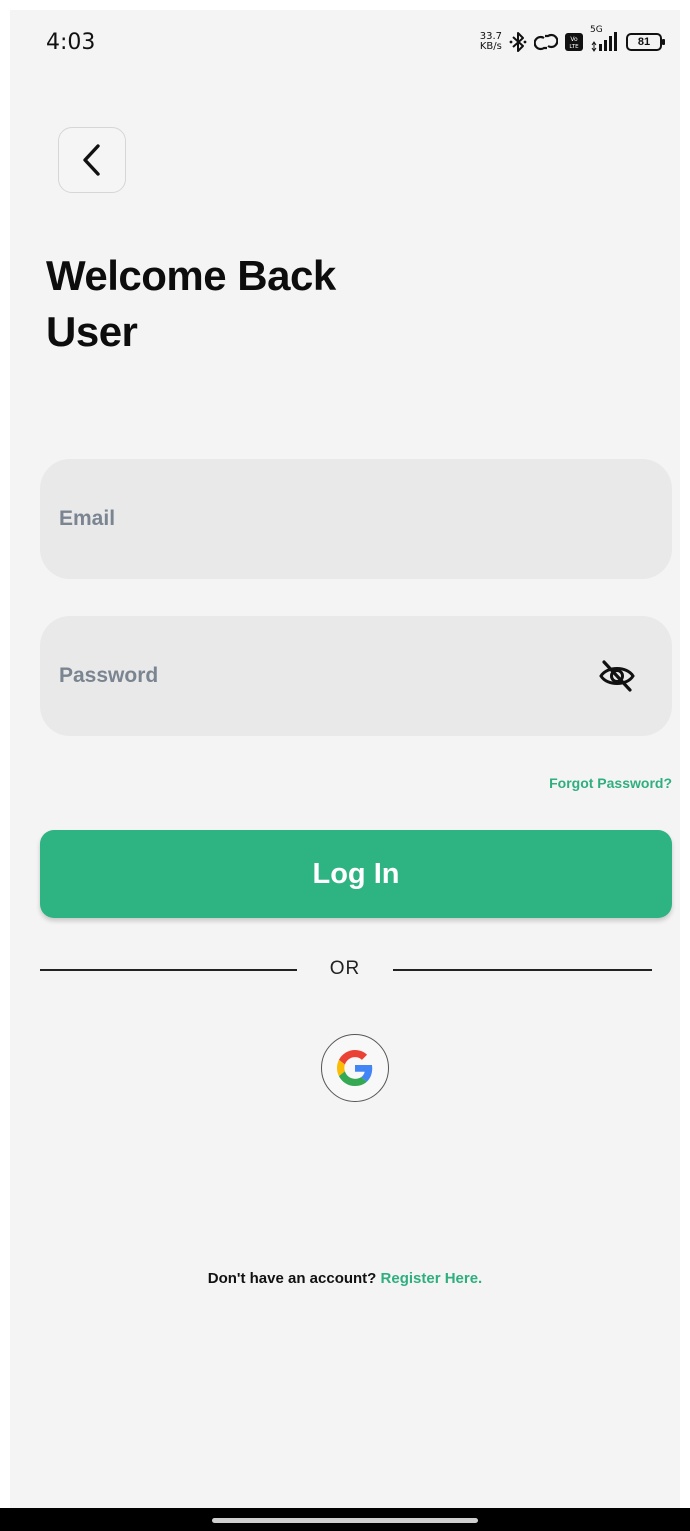 This screenshot has height=1531, width=690. Describe the element at coordinates (191, 275) in the screenshot. I see `title-line-1: Welcome Back` at that location.